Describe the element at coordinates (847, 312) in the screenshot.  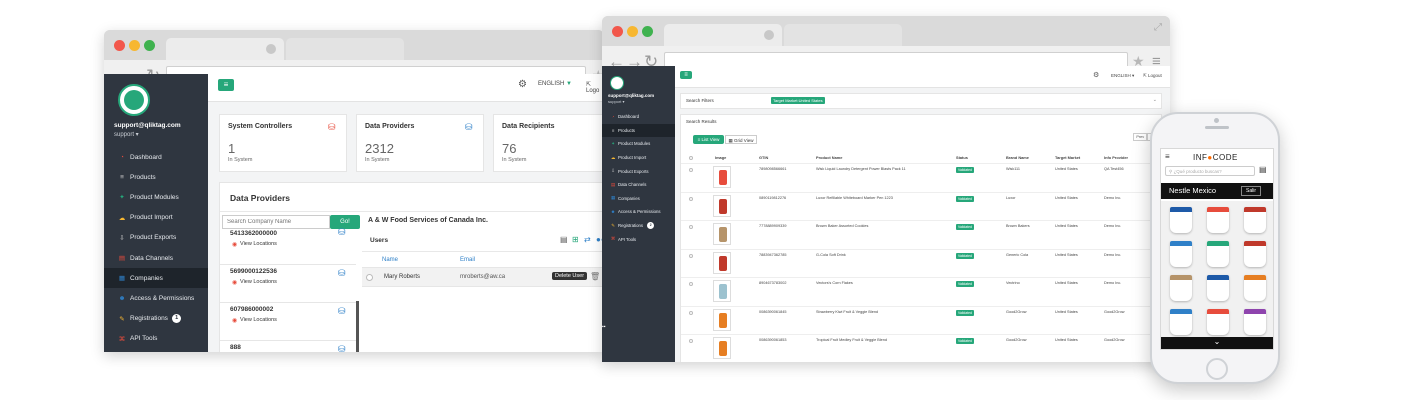
I see `product-name-cell: Strawberry Kiwi Fruit & Veggie Blend` at that location.